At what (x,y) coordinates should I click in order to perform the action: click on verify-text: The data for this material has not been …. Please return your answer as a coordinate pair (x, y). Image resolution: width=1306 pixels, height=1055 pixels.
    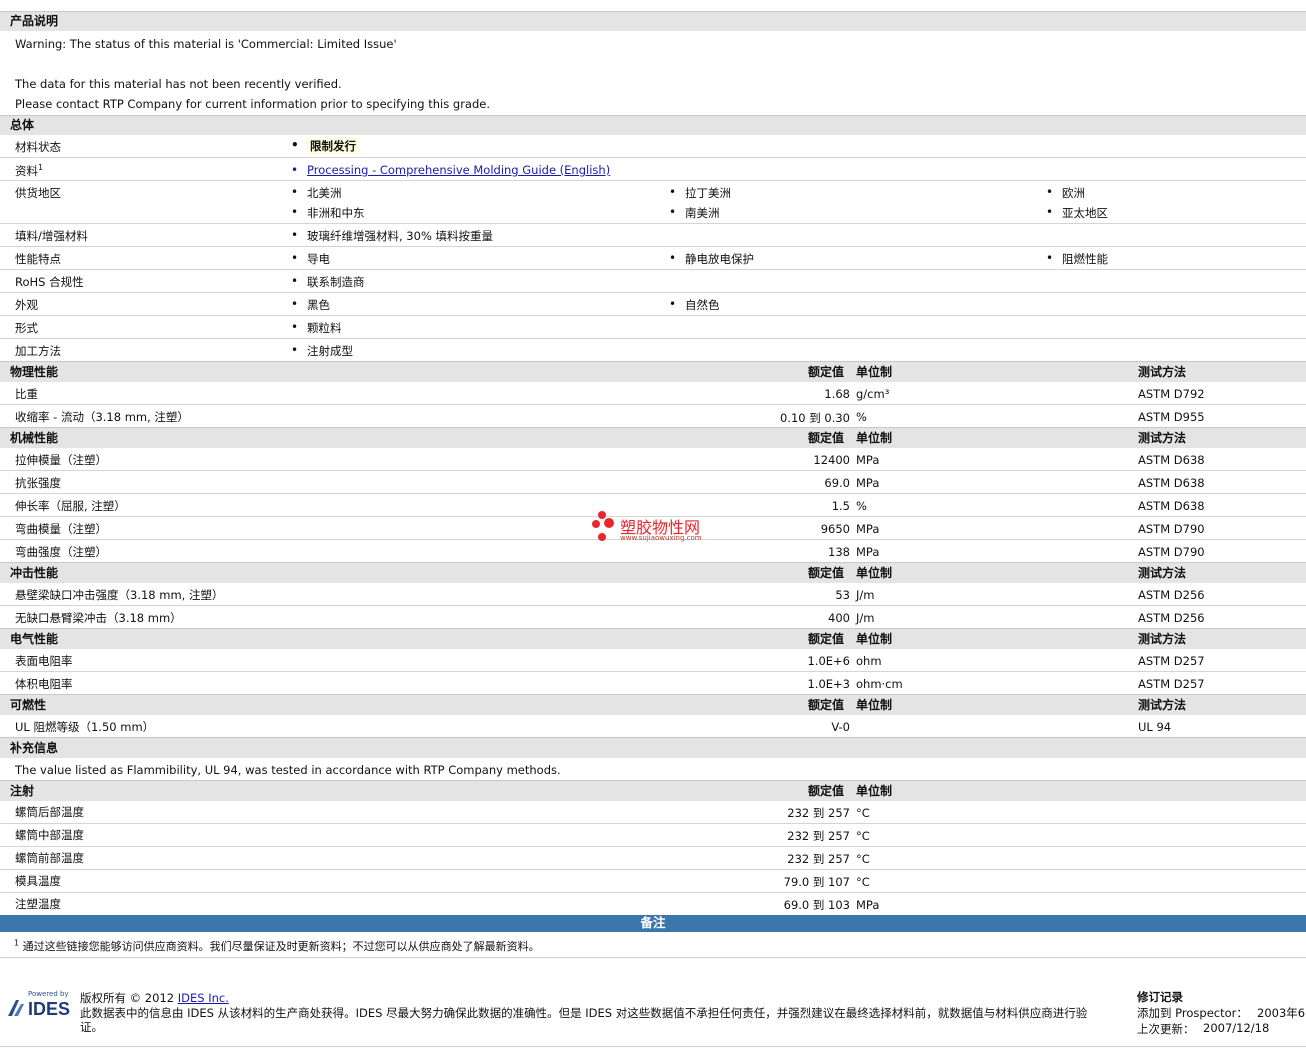
    Looking at the image, I should click on (178, 84).